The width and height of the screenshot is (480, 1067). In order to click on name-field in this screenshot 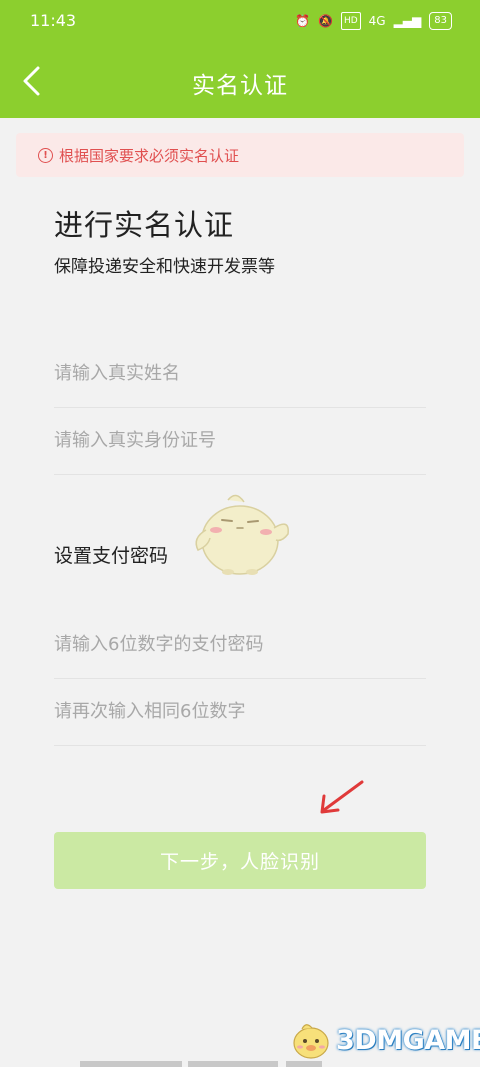, I will do `click(240, 374)`.